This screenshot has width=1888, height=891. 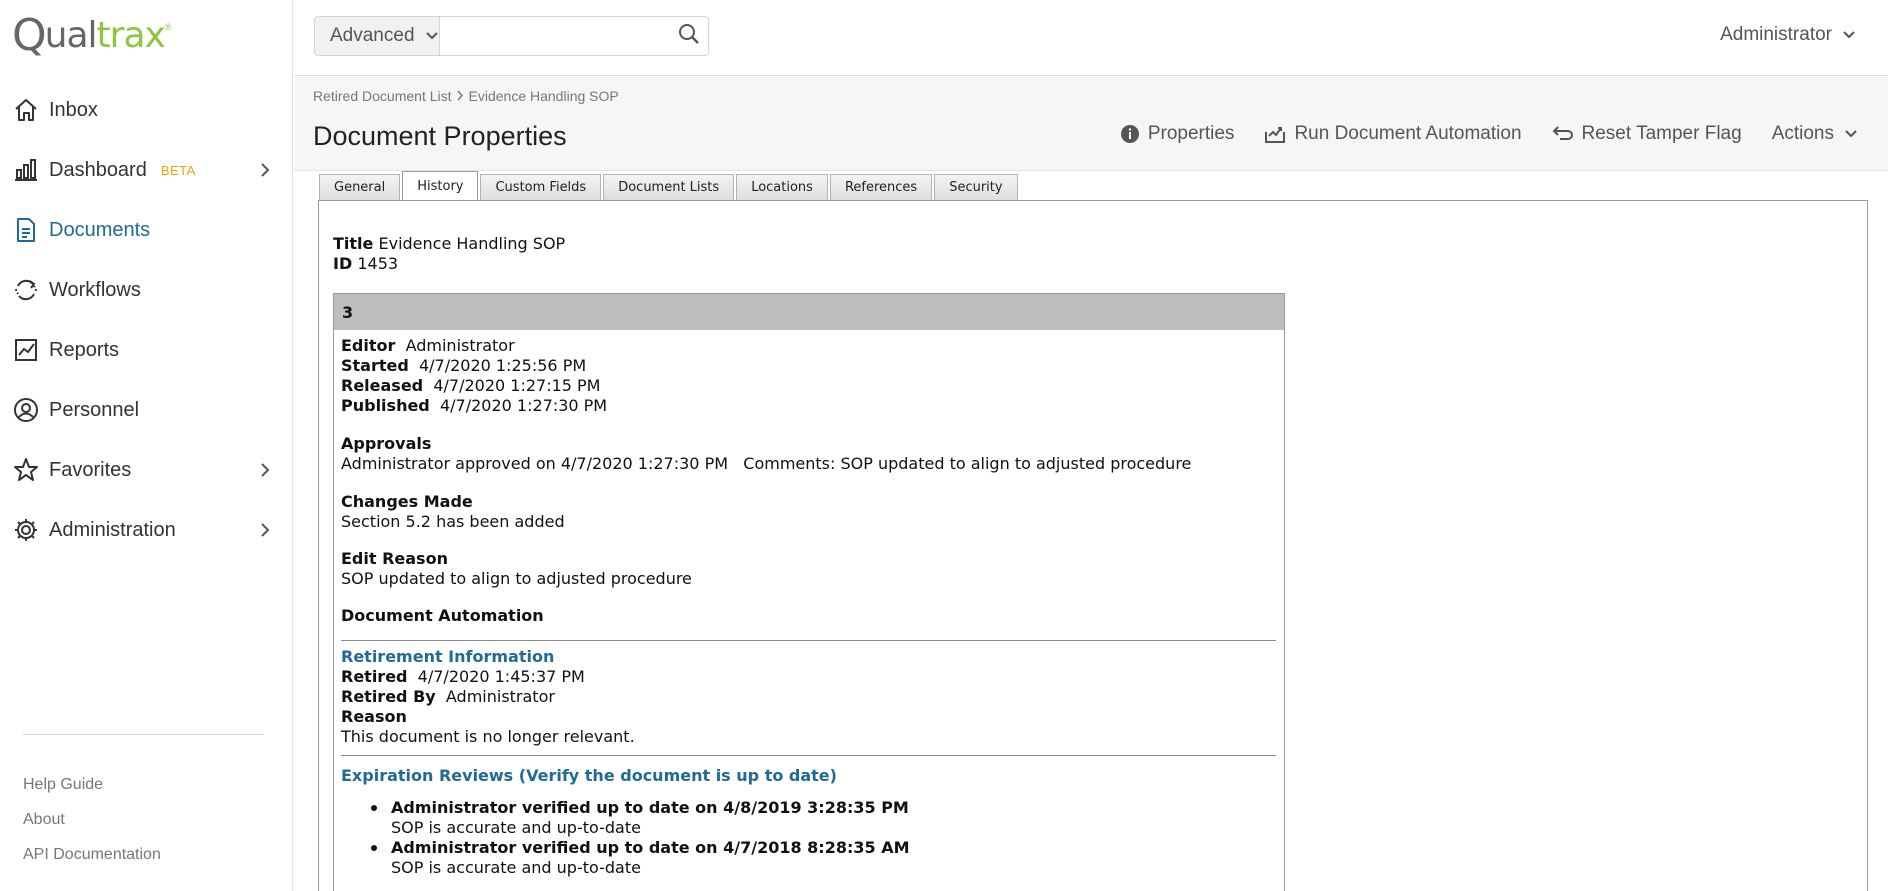 I want to click on reset-tamper-flag-label: Reset Tamper Flag, so click(x=1661, y=133).